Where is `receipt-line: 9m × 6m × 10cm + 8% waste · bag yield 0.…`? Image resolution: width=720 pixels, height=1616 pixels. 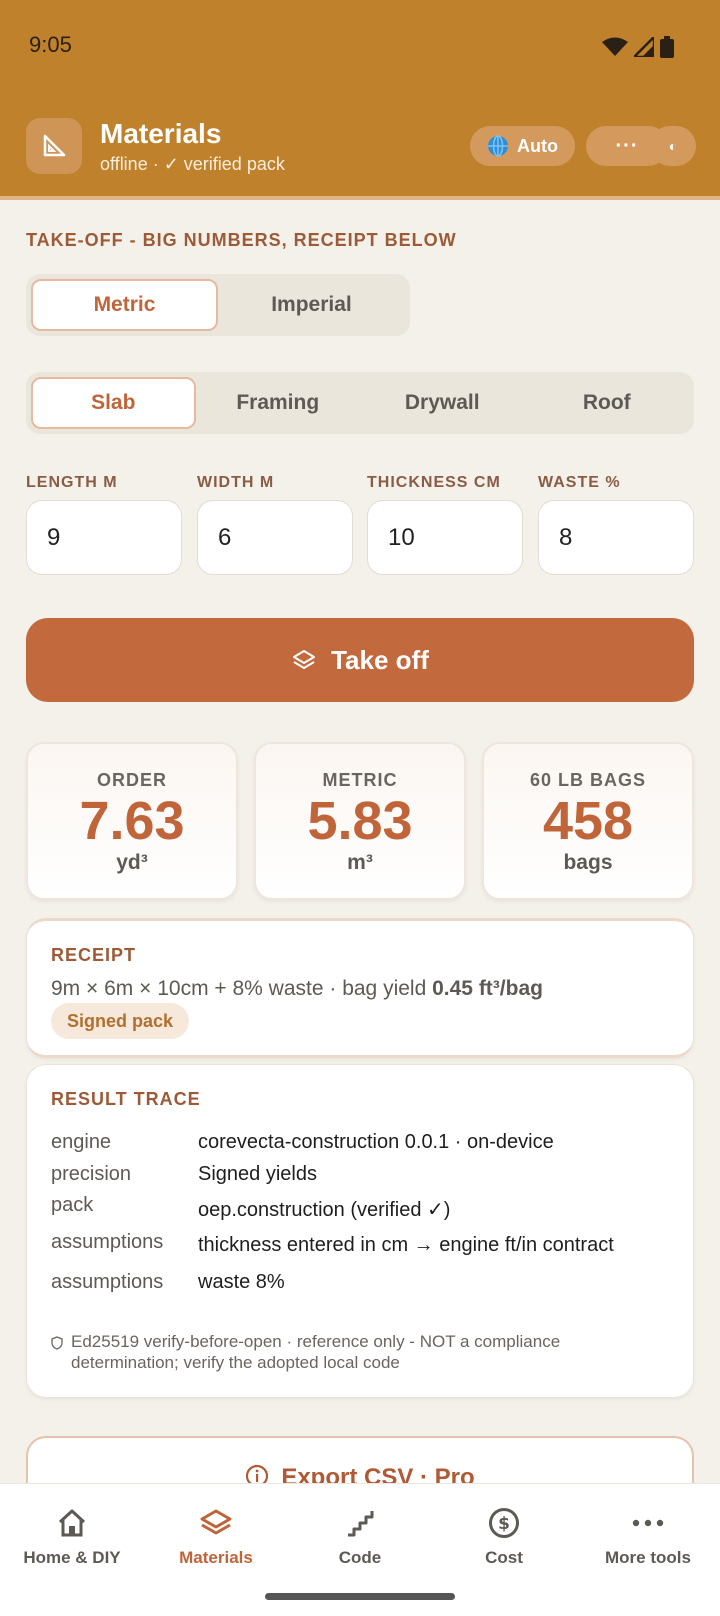
receipt-line: 9m × 6m × 10cm + 8% waste · bag yield 0.… is located at coordinates (297, 989).